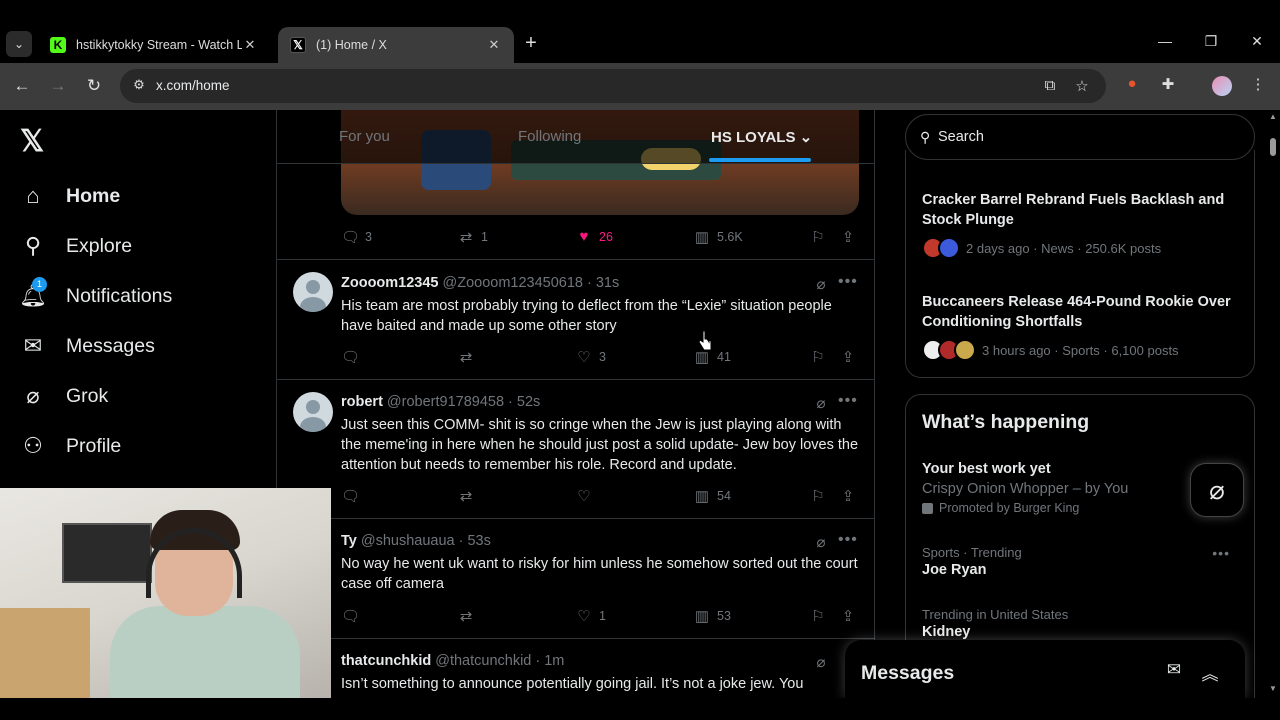 This screenshot has height=720, width=1280. What do you see at coordinates (1222, 86) in the screenshot?
I see `profile-avatar` at bounding box center [1222, 86].